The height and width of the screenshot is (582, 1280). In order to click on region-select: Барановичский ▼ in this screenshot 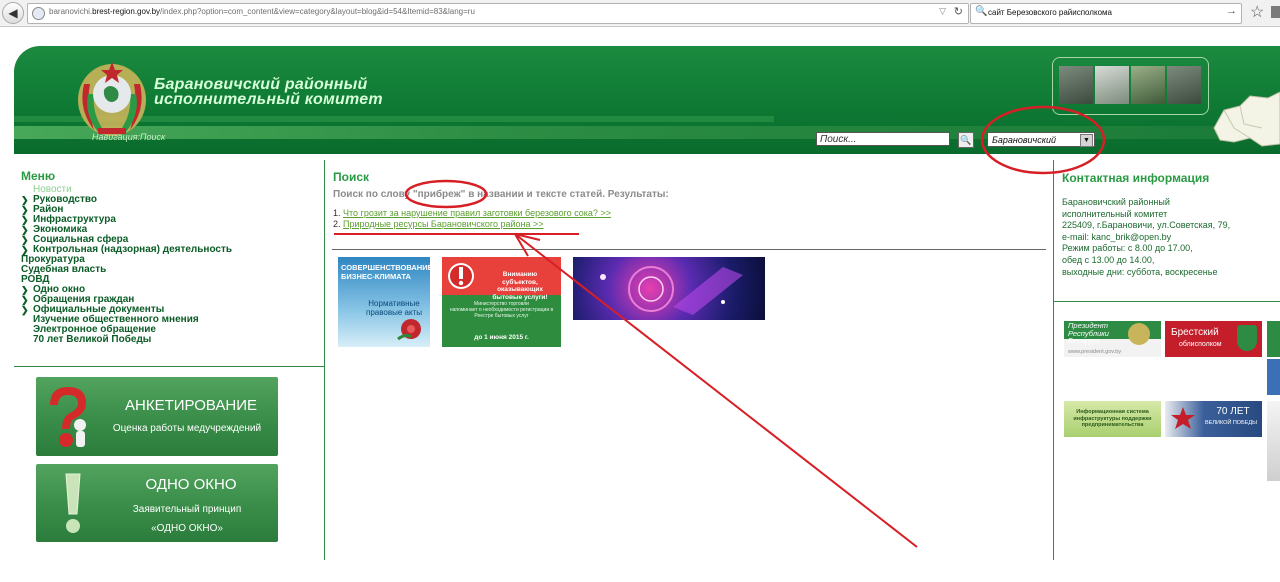, I will do `click(1041, 139)`.